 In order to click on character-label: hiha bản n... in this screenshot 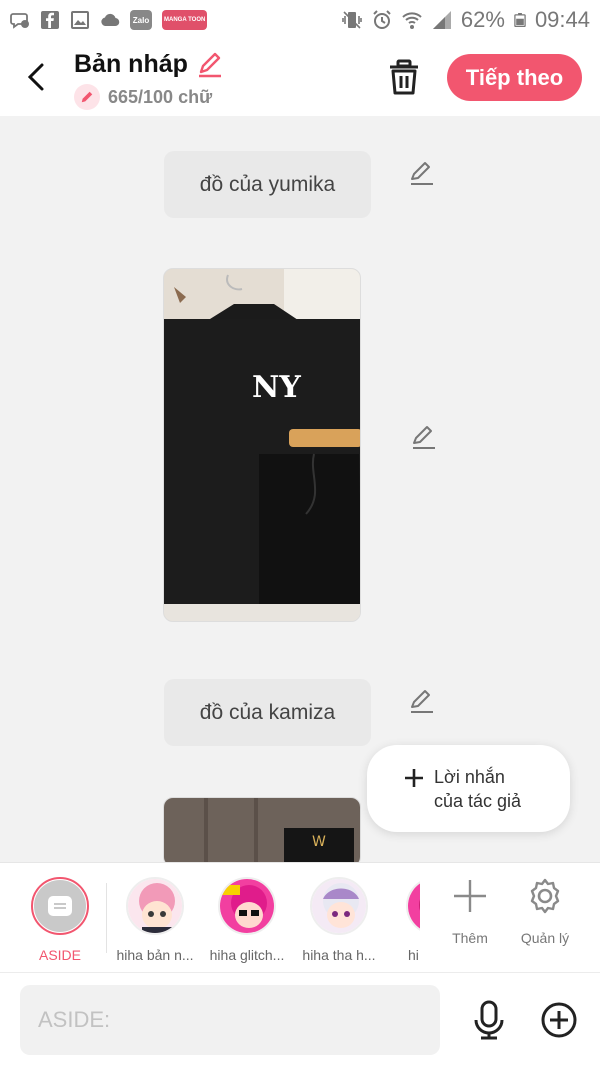, I will do `click(155, 955)`.